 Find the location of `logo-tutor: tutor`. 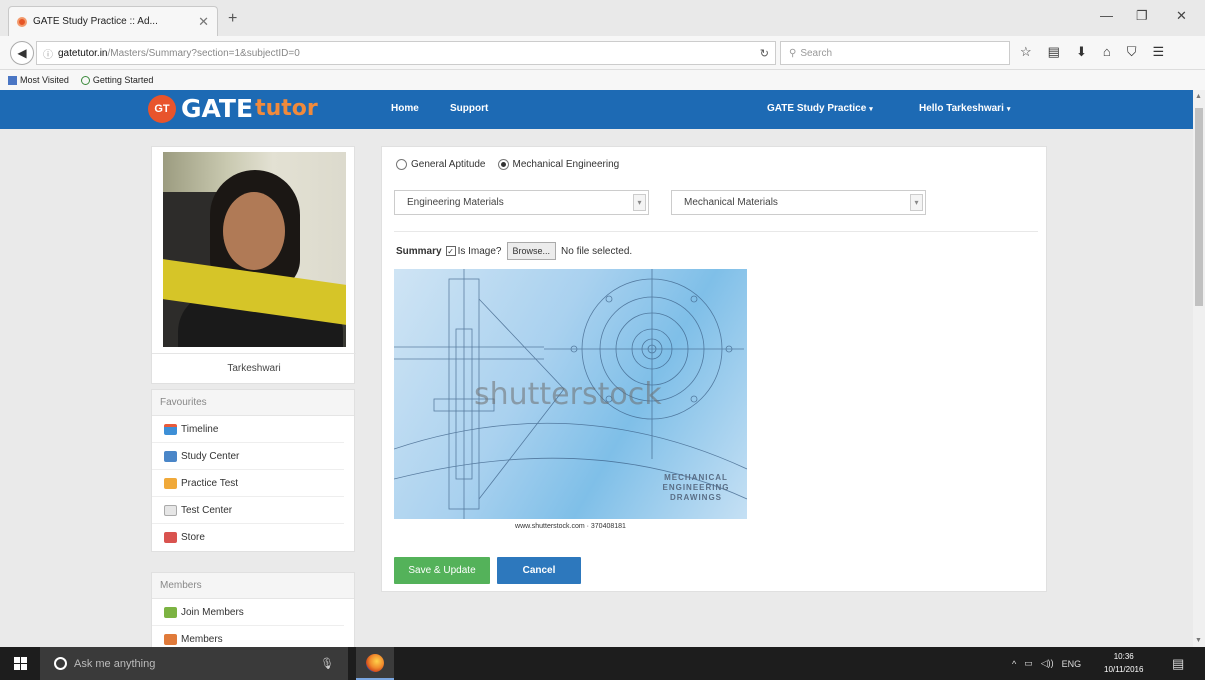

logo-tutor: tutor is located at coordinates (286, 108).